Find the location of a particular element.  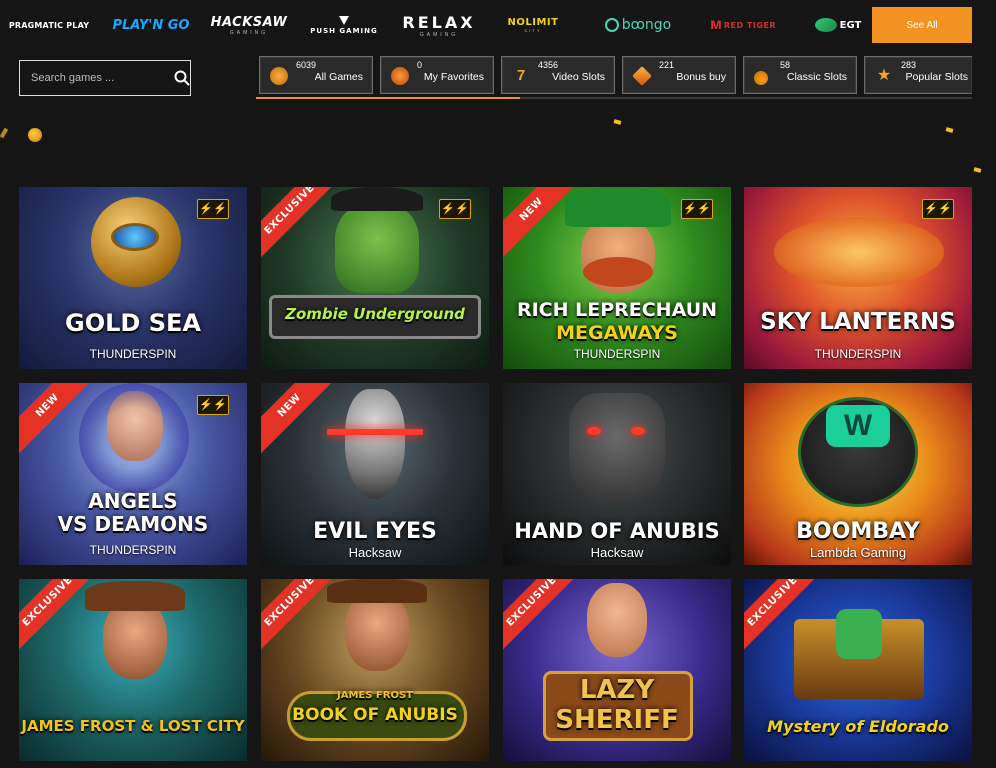

game-tile-james-frost-lost-city: EXCLUSIVE JAMES FROST & LOST CITY is located at coordinates (133, 670).